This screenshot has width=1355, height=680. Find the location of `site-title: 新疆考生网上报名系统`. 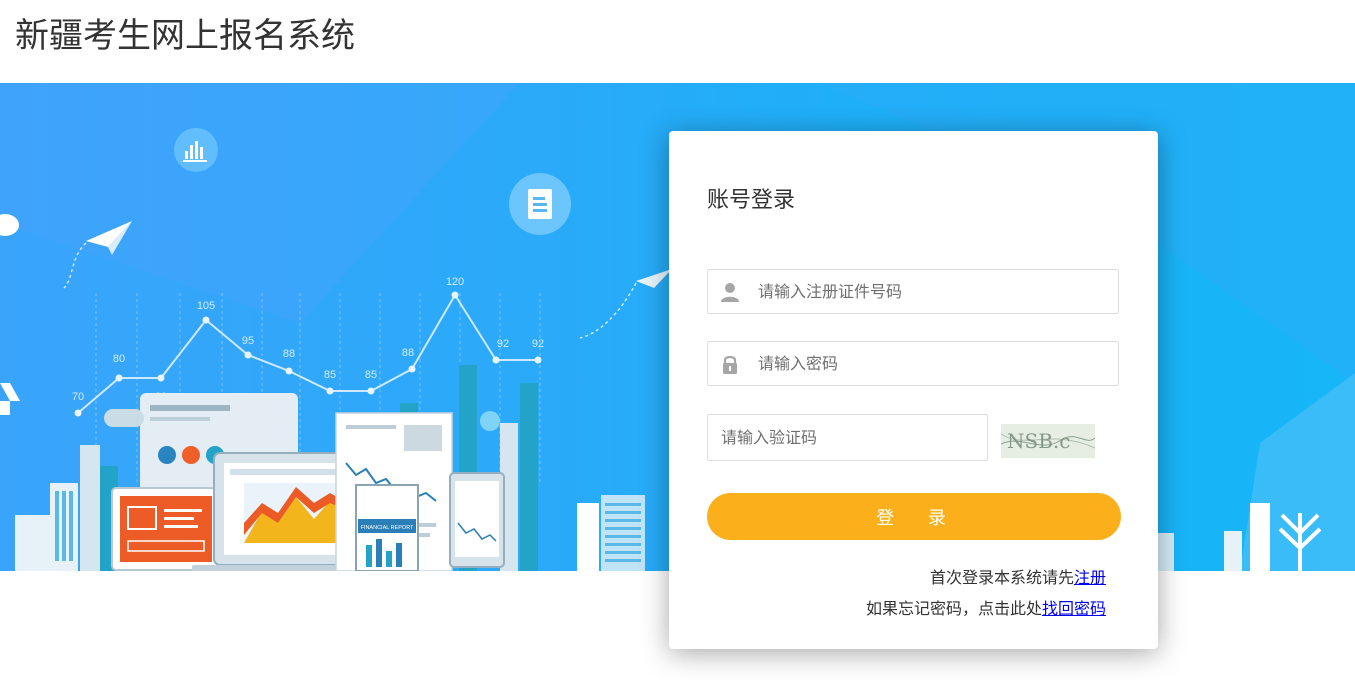

site-title: 新疆考生网上报名系统 is located at coordinates (185, 36).